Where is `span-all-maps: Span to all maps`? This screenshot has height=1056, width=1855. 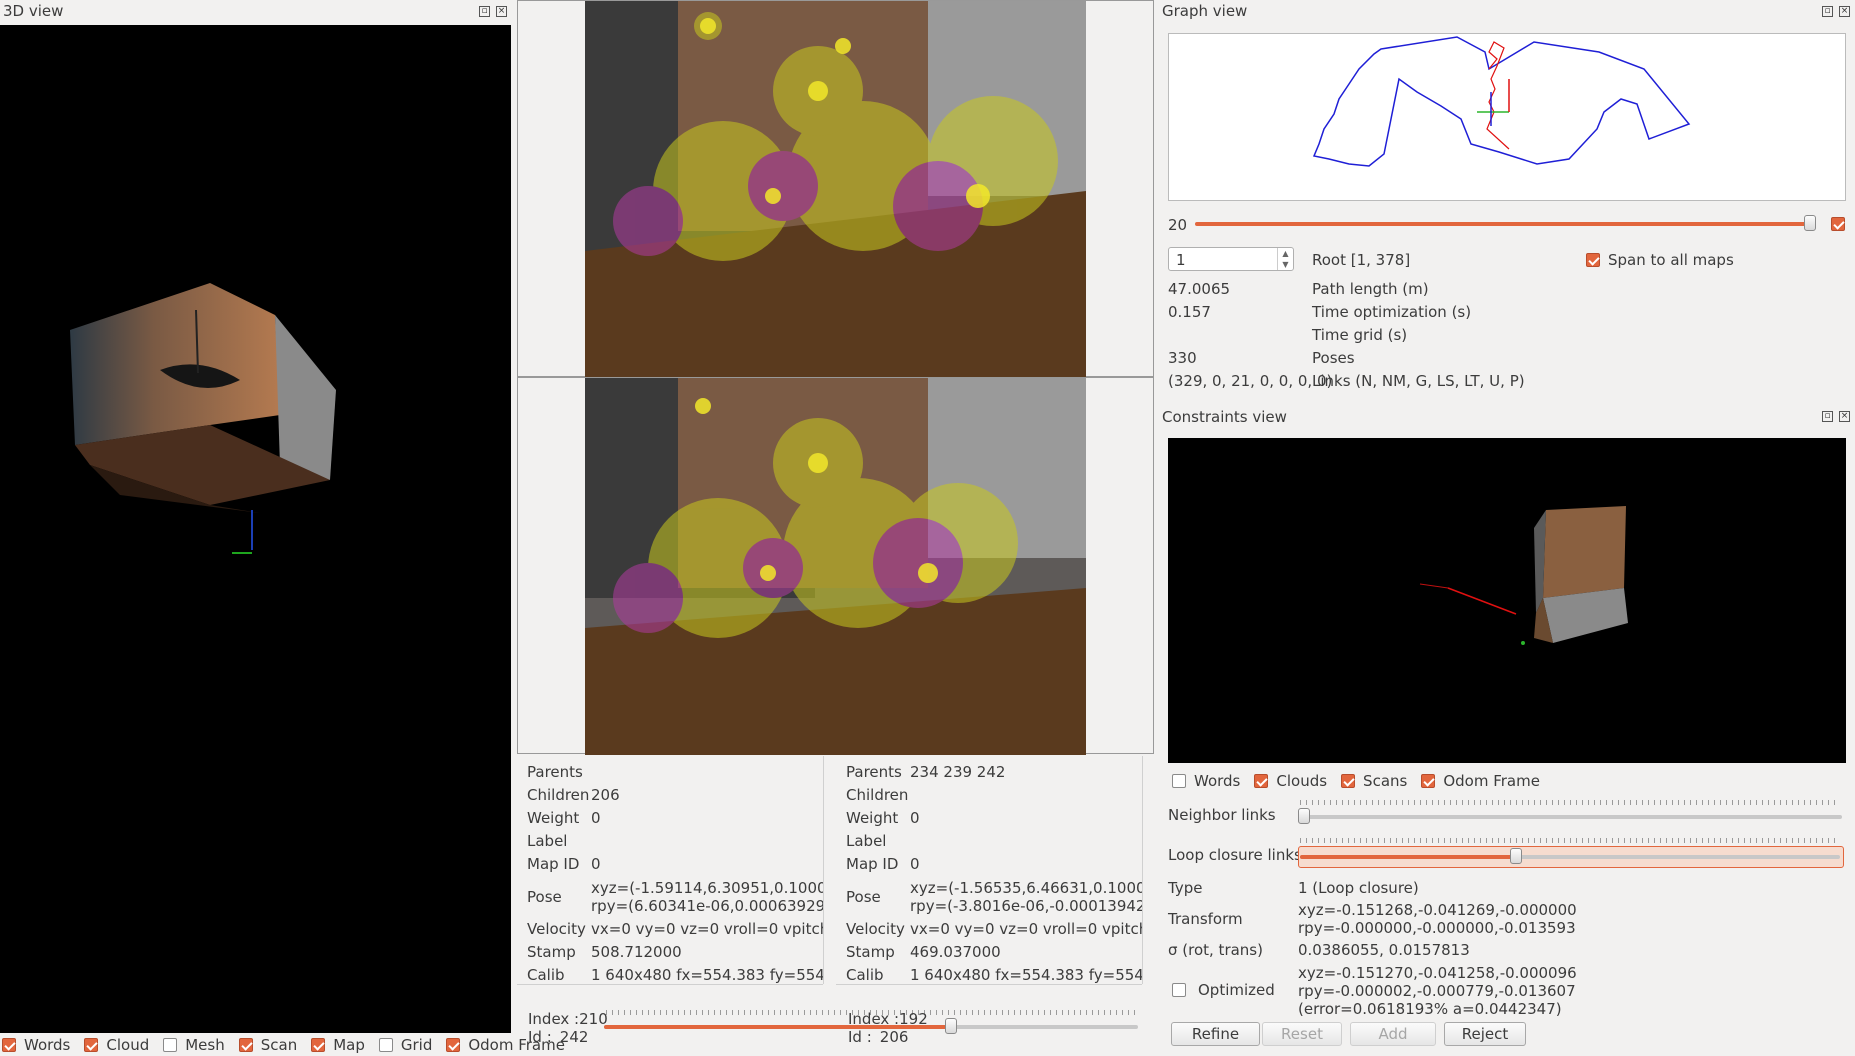 span-all-maps: Span to all maps is located at coordinates (1660, 260).